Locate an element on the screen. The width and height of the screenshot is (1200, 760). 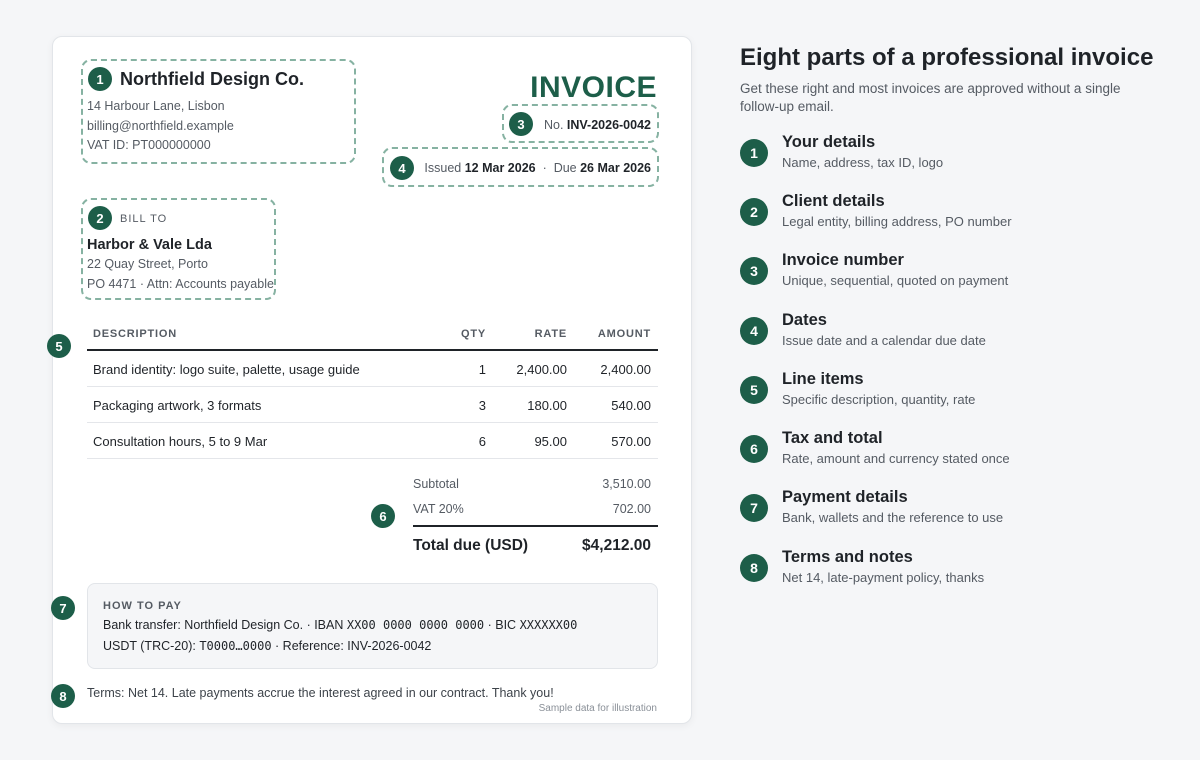
guide-item-title: Client details is located at coordinates (833, 201).